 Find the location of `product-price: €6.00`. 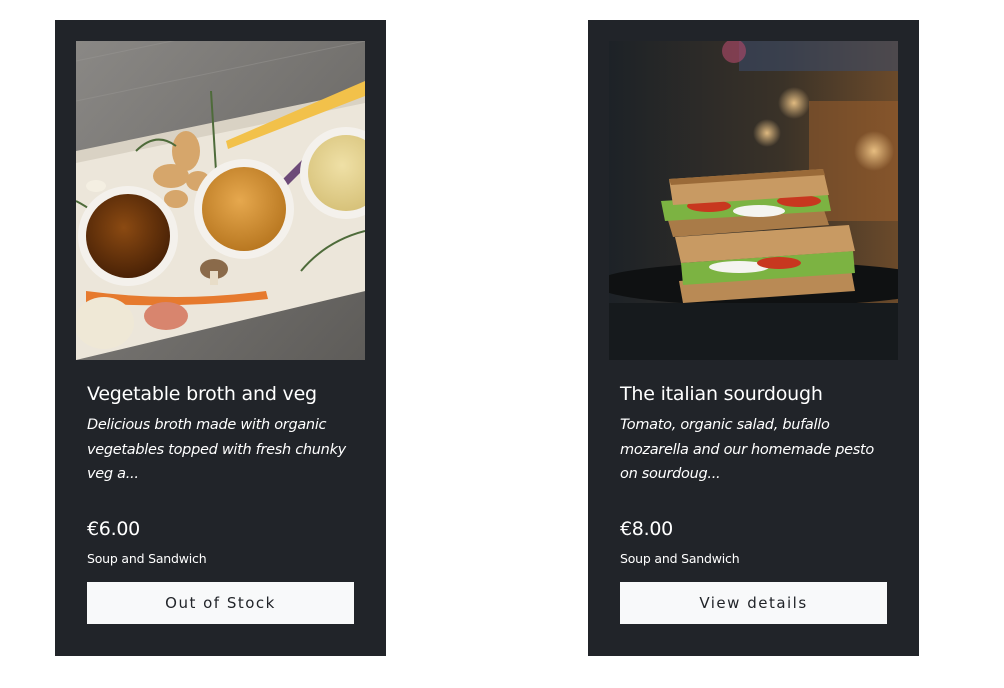

product-price: €6.00 is located at coordinates (113, 529).